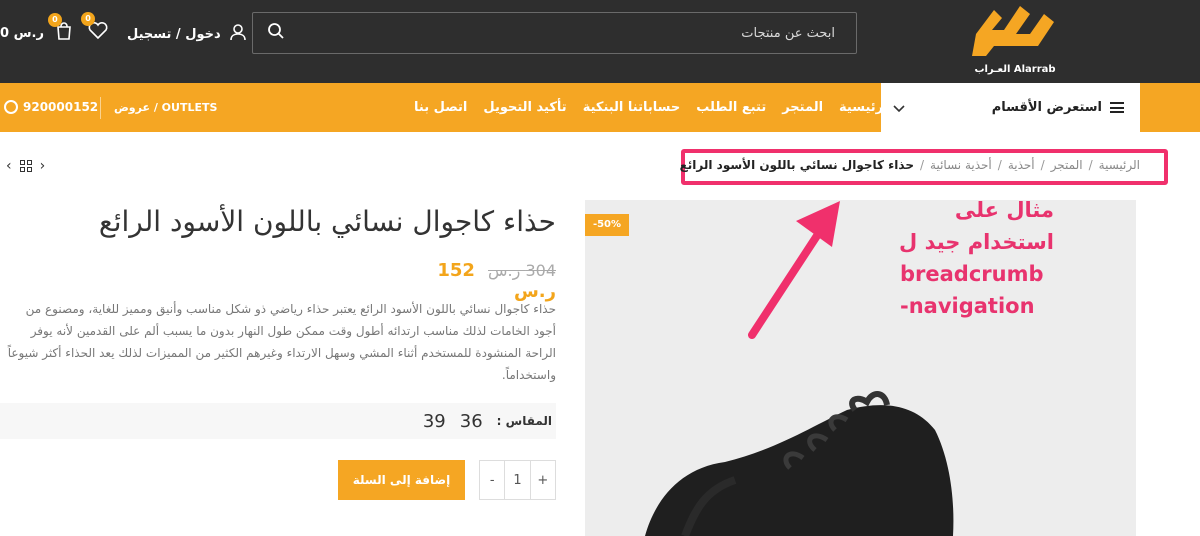  What do you see at coordinates (174, 34) in the screenshot?
I see `login-label: دخول / تسجيل` at bounding box center [174, 34].